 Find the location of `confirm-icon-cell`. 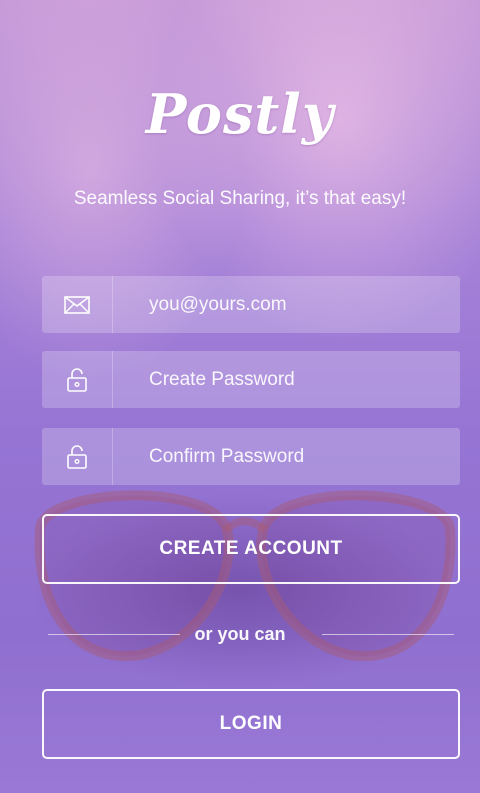

confirm-icon-cell is located at coordinates (77, 456).